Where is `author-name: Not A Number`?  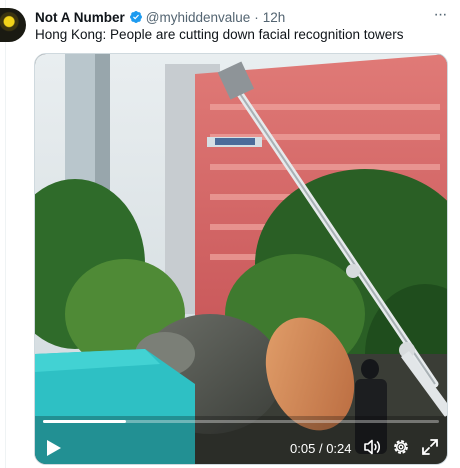 author-name: Not A Number is located at coordinates (80, 17).